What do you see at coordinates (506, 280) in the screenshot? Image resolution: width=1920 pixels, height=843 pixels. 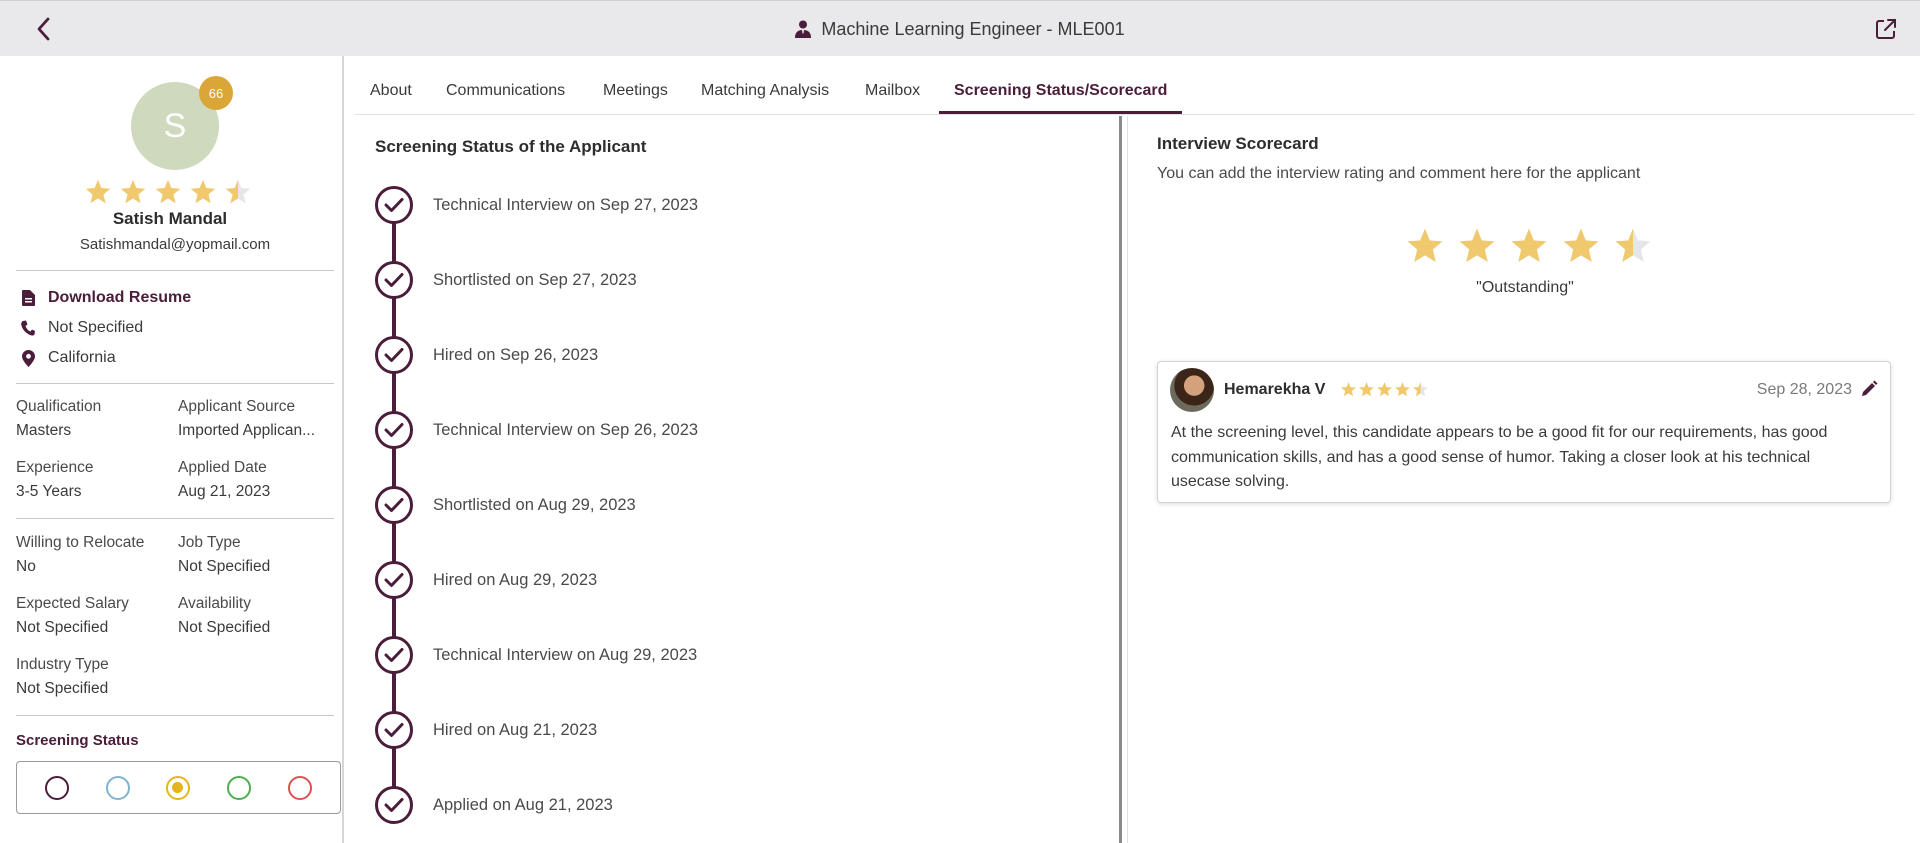 I see `timeline-item: Shortlisted on Sep 27, 2023` at bounding box center [506, 280].